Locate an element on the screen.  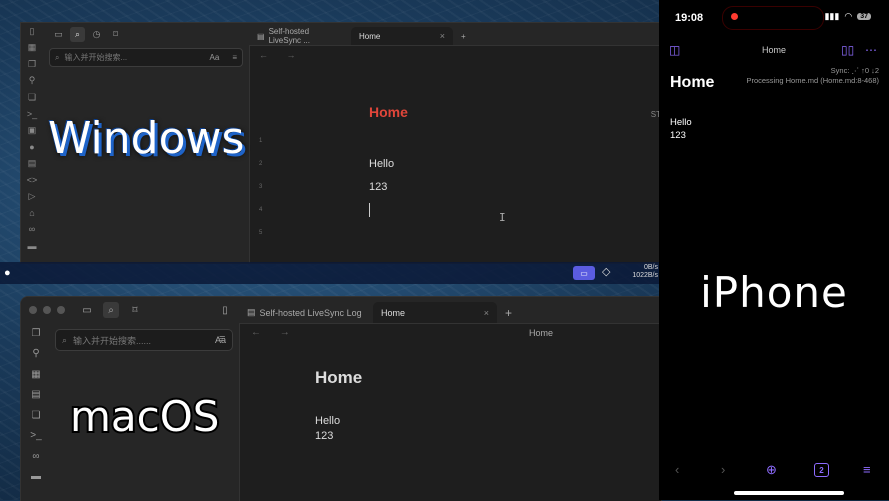
clock-icon: ◷ is located at coordinates (96, 34).